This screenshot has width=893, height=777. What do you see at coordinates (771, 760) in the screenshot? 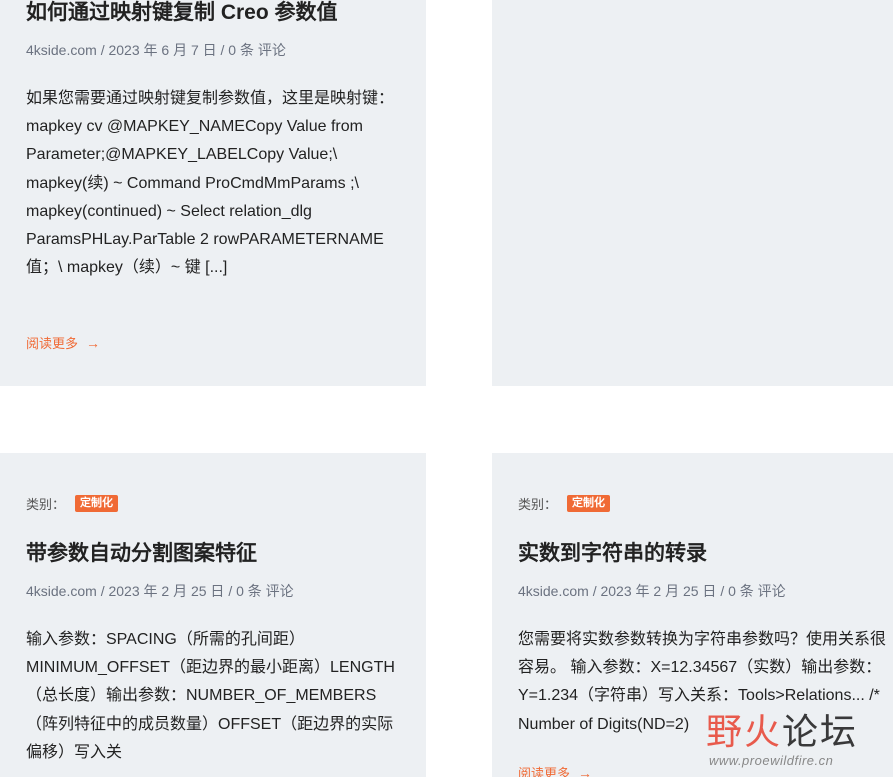
I see `watermark-url: www.proewildfire.cn` at bounding box center [771, 760].